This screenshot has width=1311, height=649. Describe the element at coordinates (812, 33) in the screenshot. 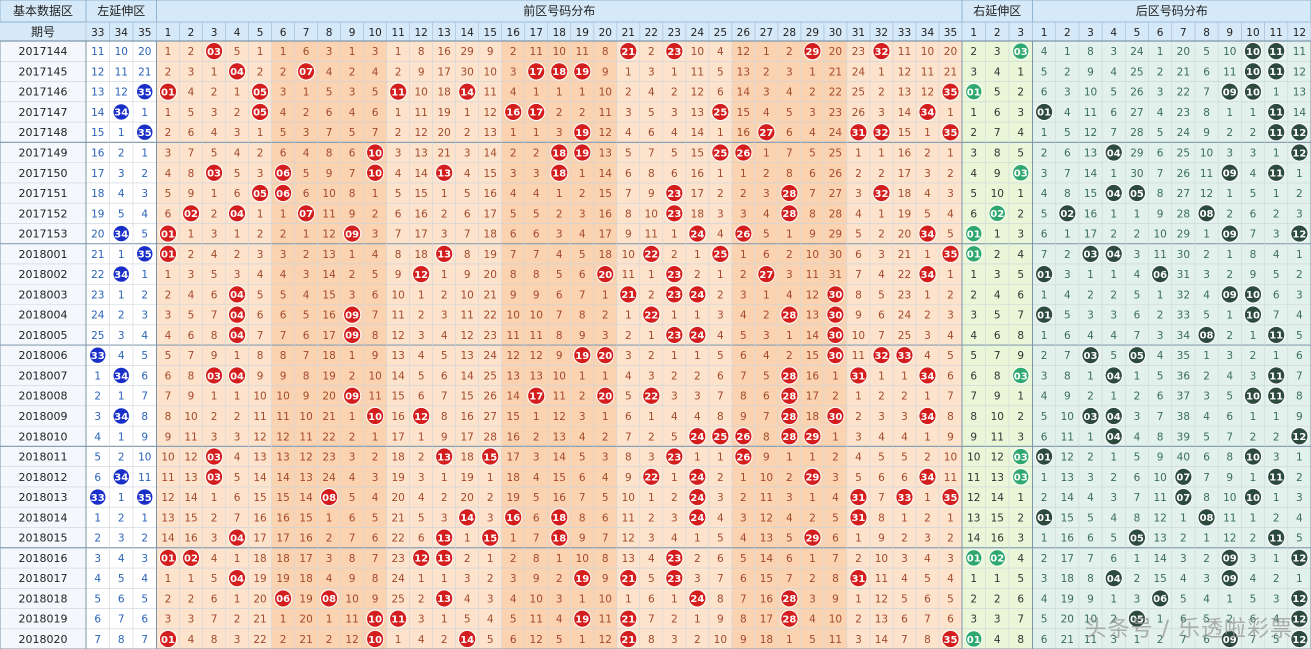

I see `front-col-label: 29` at that location.